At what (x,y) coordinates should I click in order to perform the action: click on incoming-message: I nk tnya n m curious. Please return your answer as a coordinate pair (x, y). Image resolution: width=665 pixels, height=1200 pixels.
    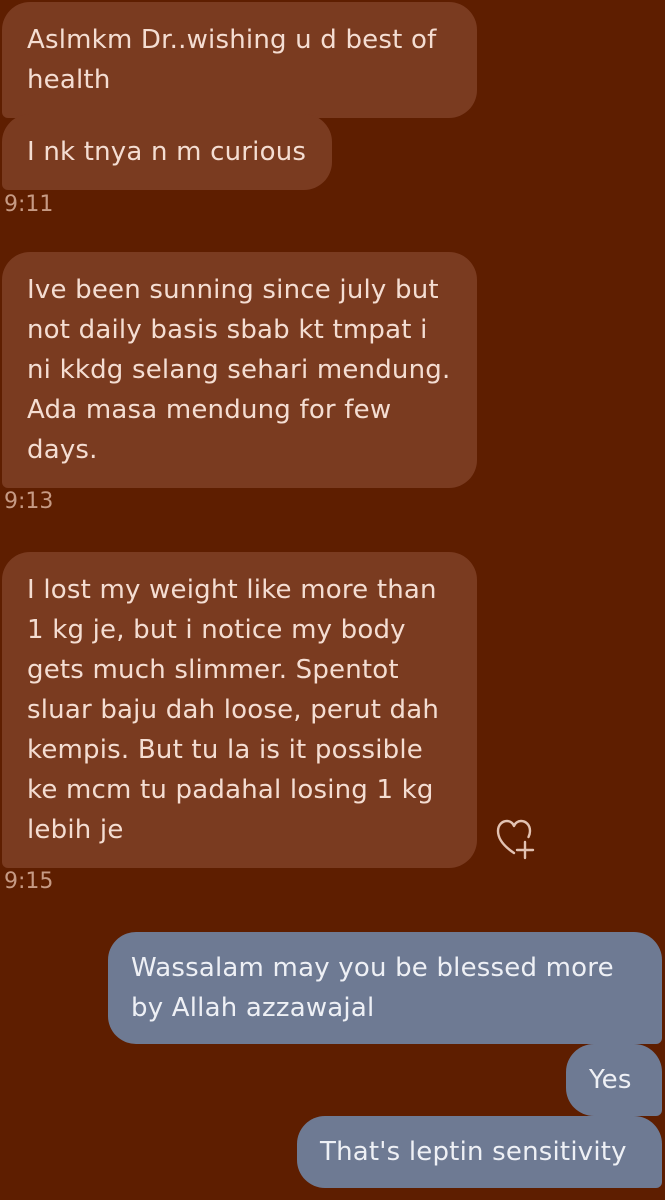
    Looking at the image, I should click on (167, 152).